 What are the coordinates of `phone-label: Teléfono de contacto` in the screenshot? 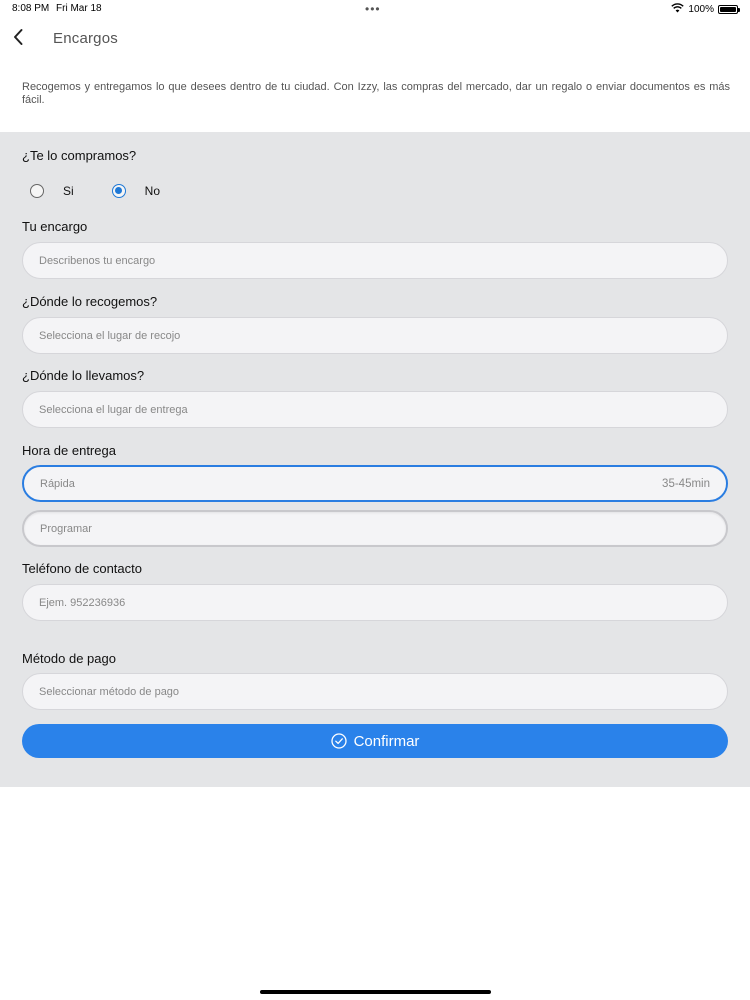 It's located at (82, 568).